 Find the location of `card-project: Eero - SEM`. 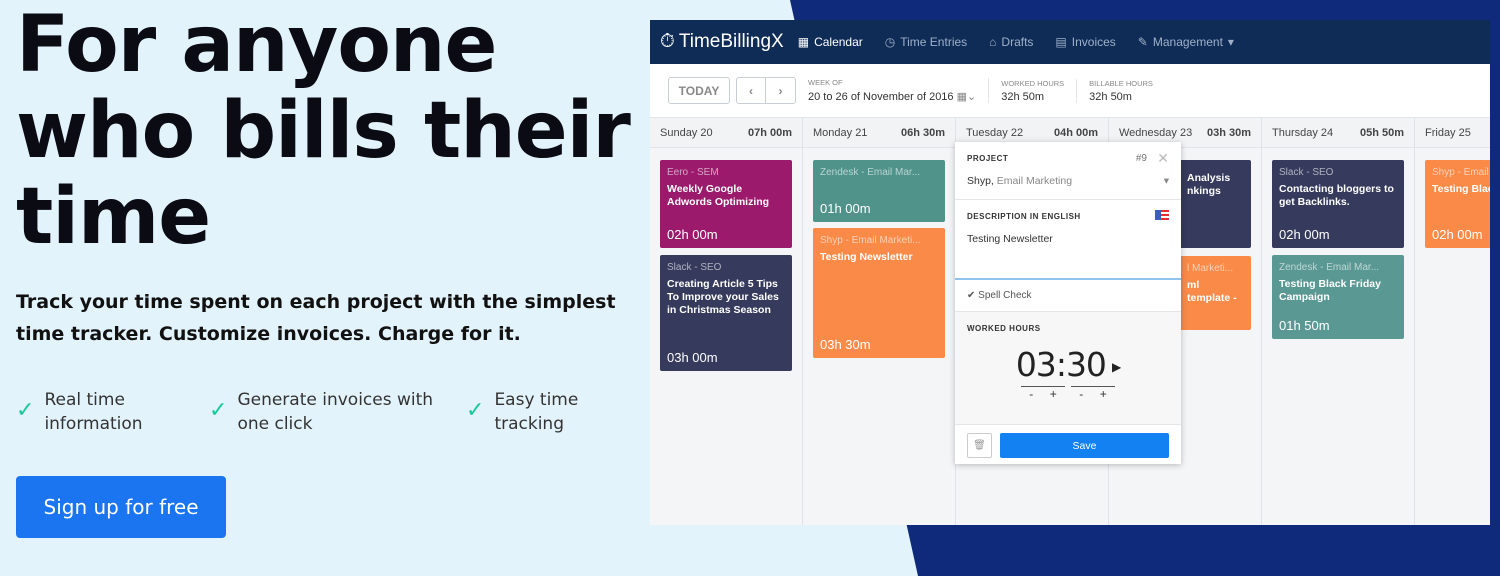

card-project: Eero - SEM is located at coordinates (693, 172).